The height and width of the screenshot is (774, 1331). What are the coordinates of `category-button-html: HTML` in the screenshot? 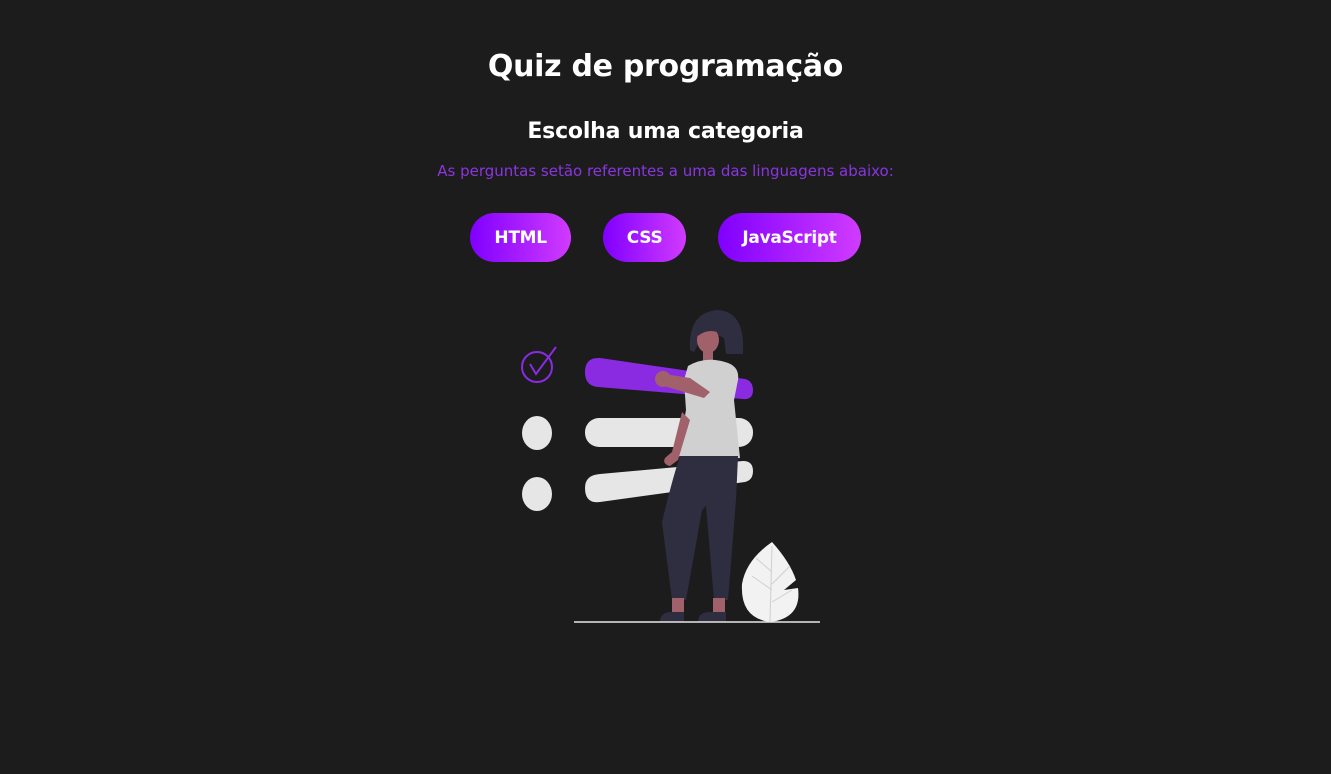 It's located at (520, 237).